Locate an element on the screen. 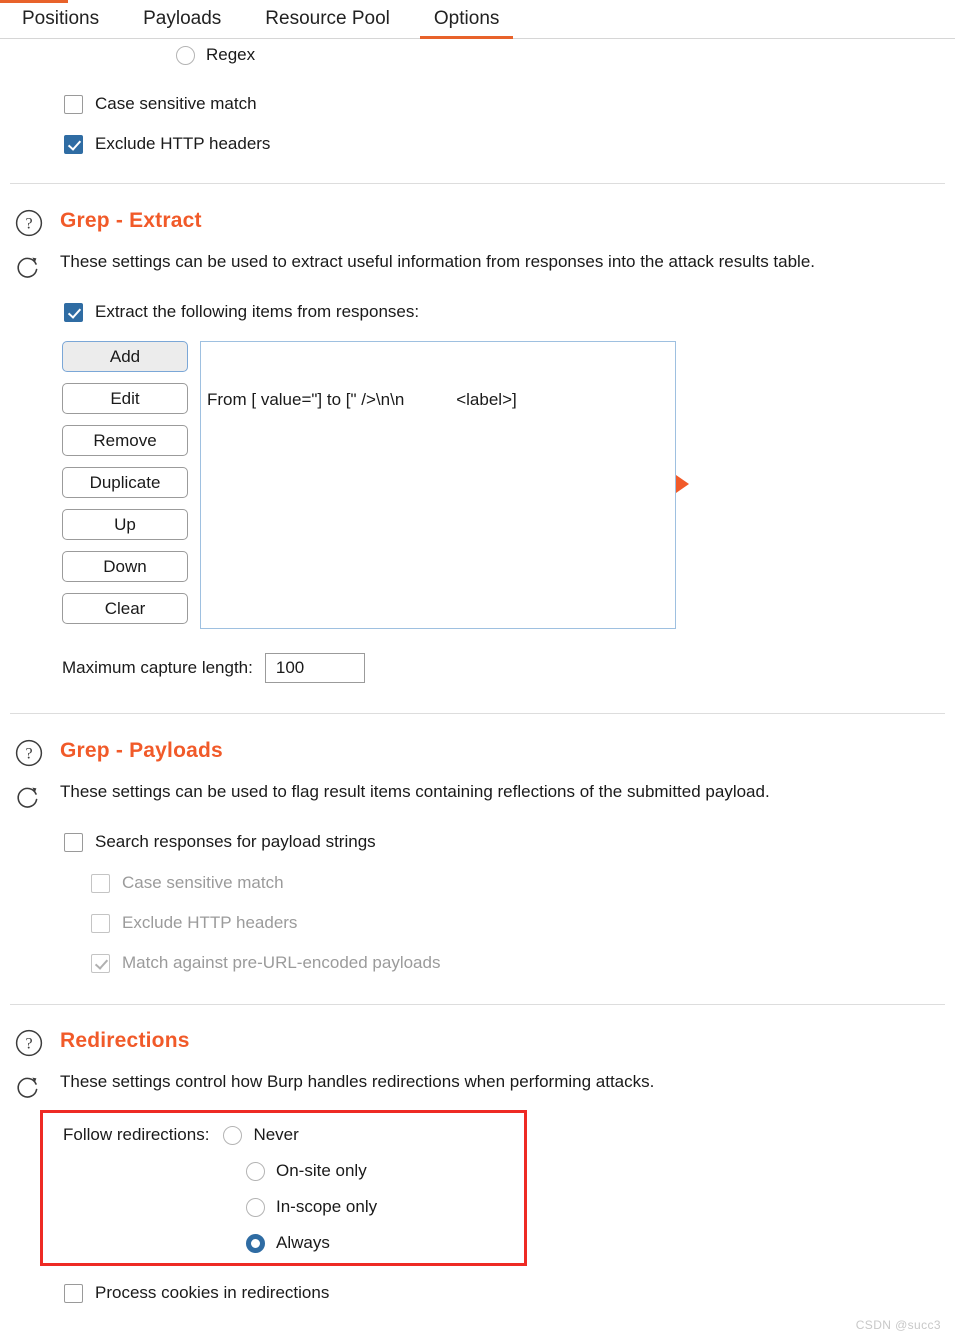 The width and height of the screenshot is (955, 1342). match-exclude-headers-row: Exclude HTTP headers is located at coordinates (477, 144).